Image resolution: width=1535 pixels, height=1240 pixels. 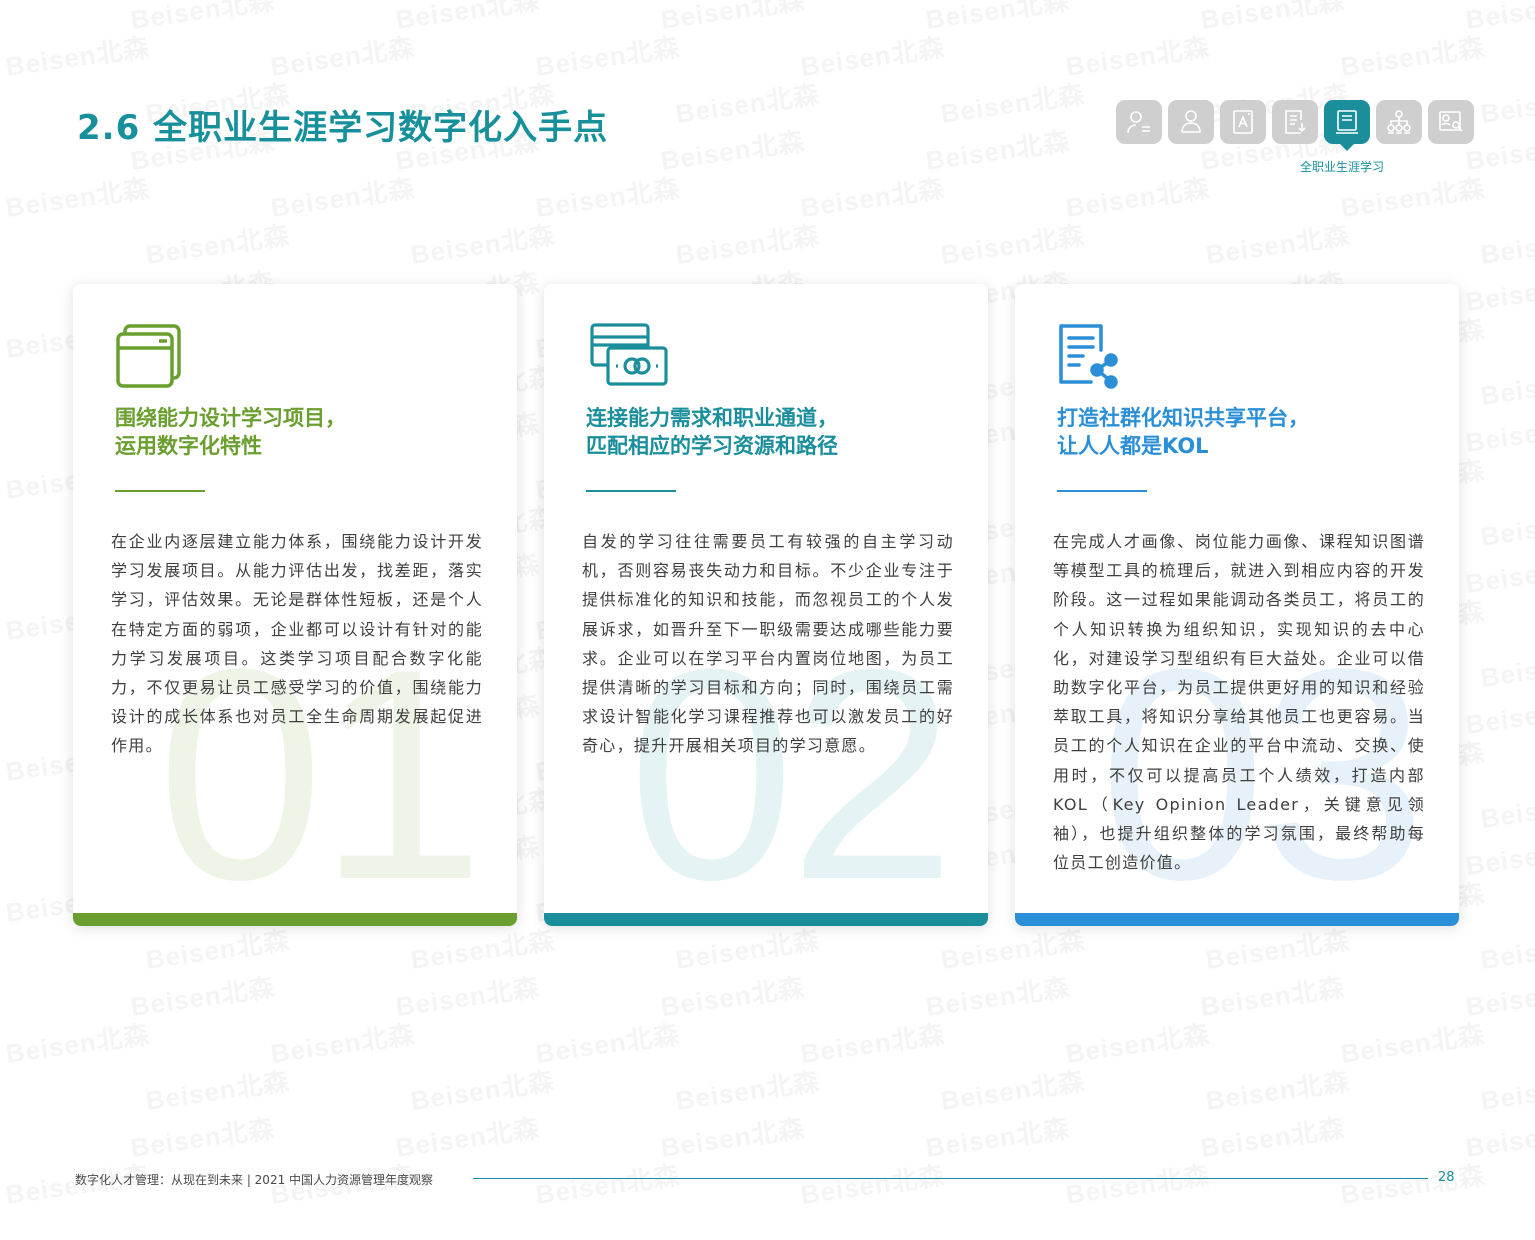 I want to click on nav-person-org-button, so click(x=1191, y=122).